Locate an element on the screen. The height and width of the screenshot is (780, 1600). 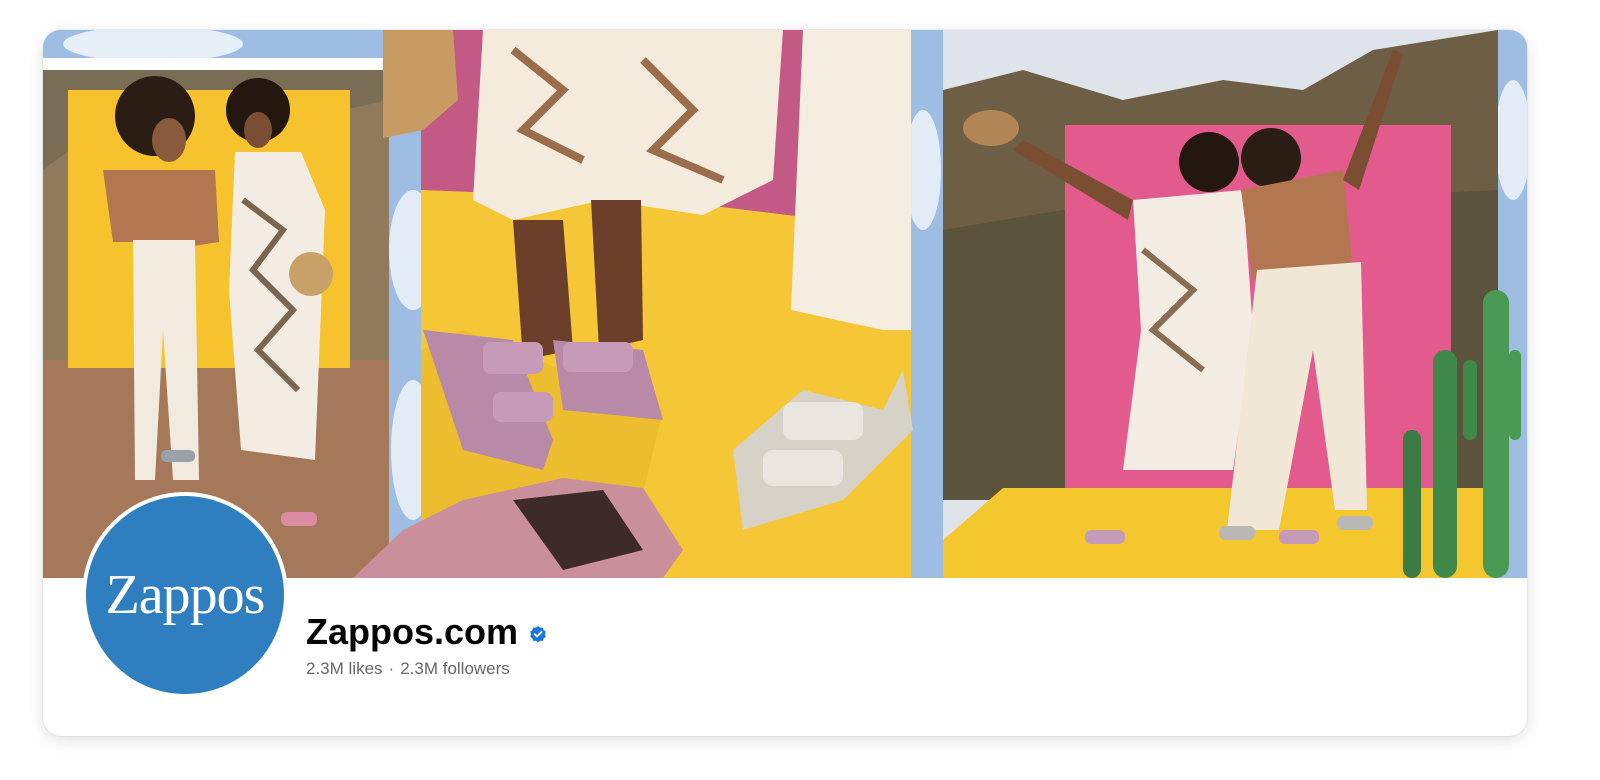
page-title-row: Zappos.com is located at coordinates (427, 632).